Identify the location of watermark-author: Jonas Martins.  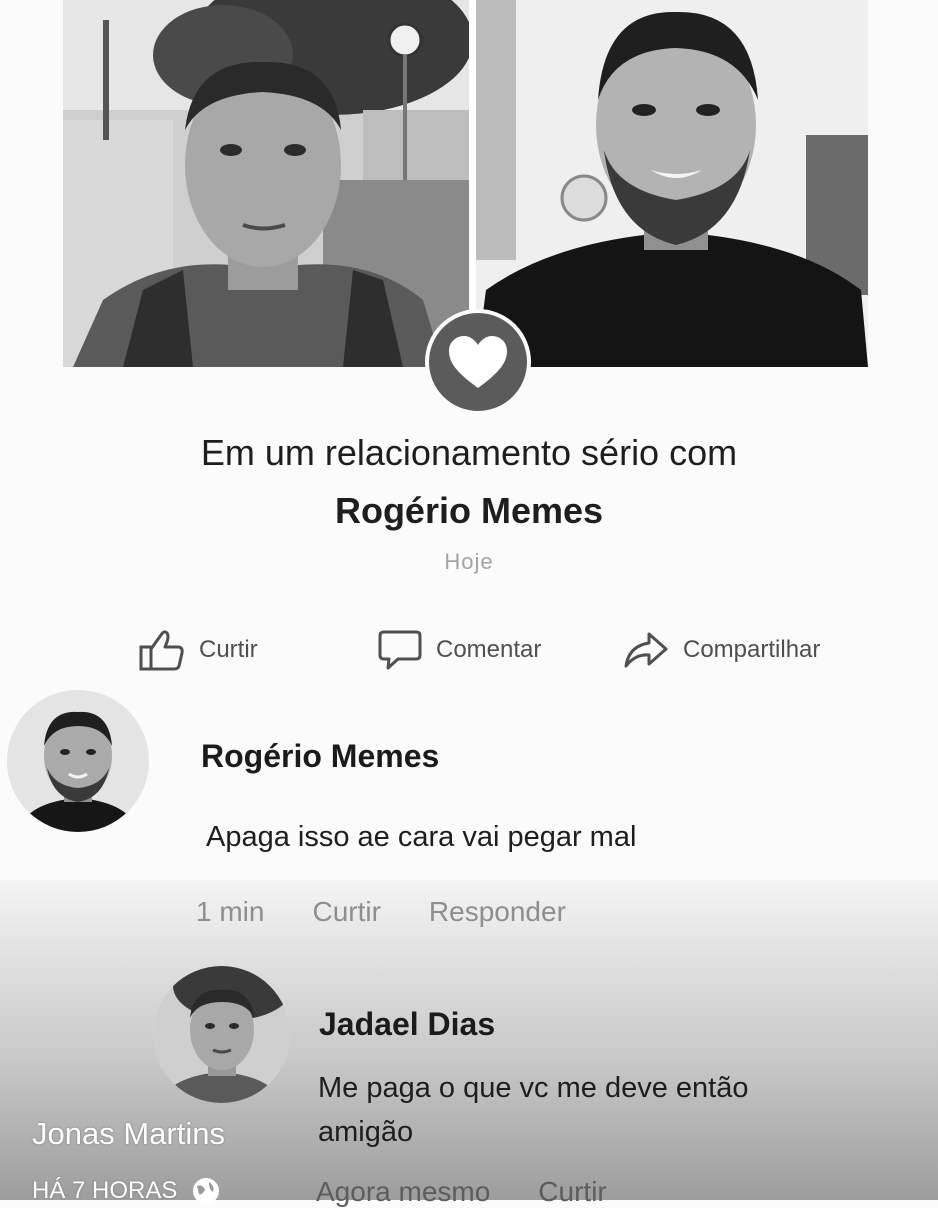
(128, 1133).